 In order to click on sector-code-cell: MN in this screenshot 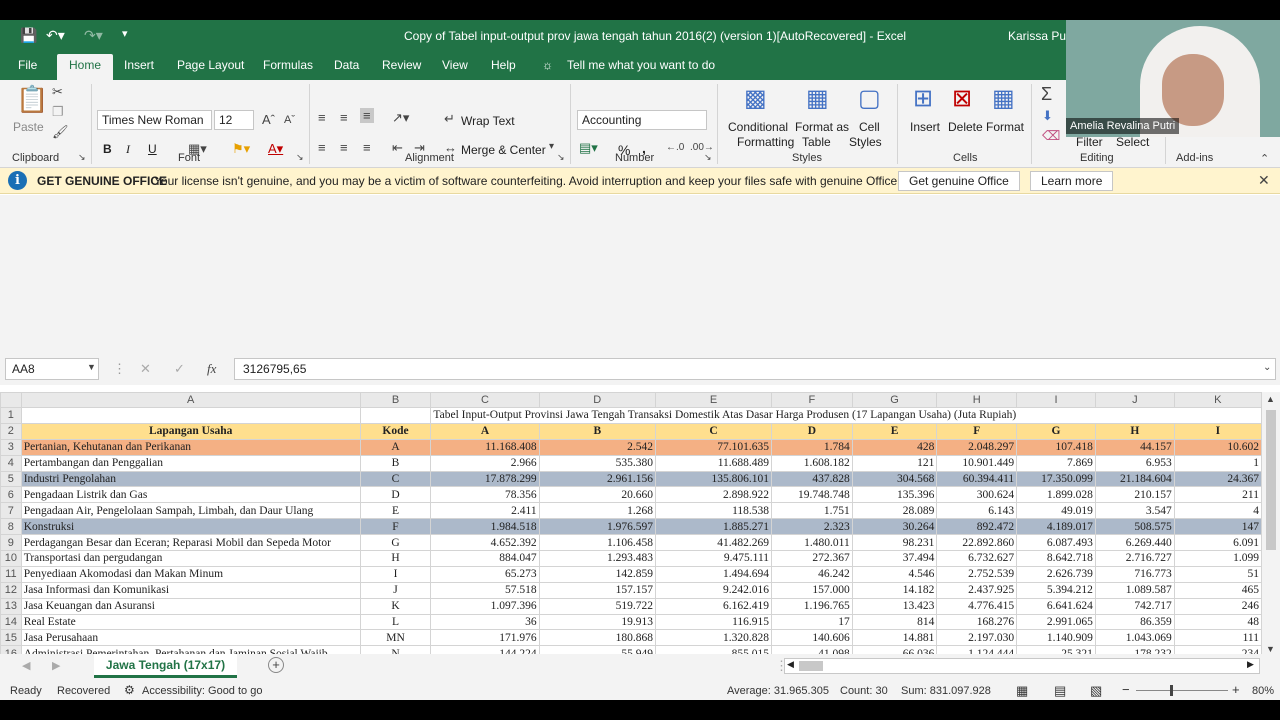, I will do `click(395, 638)`.